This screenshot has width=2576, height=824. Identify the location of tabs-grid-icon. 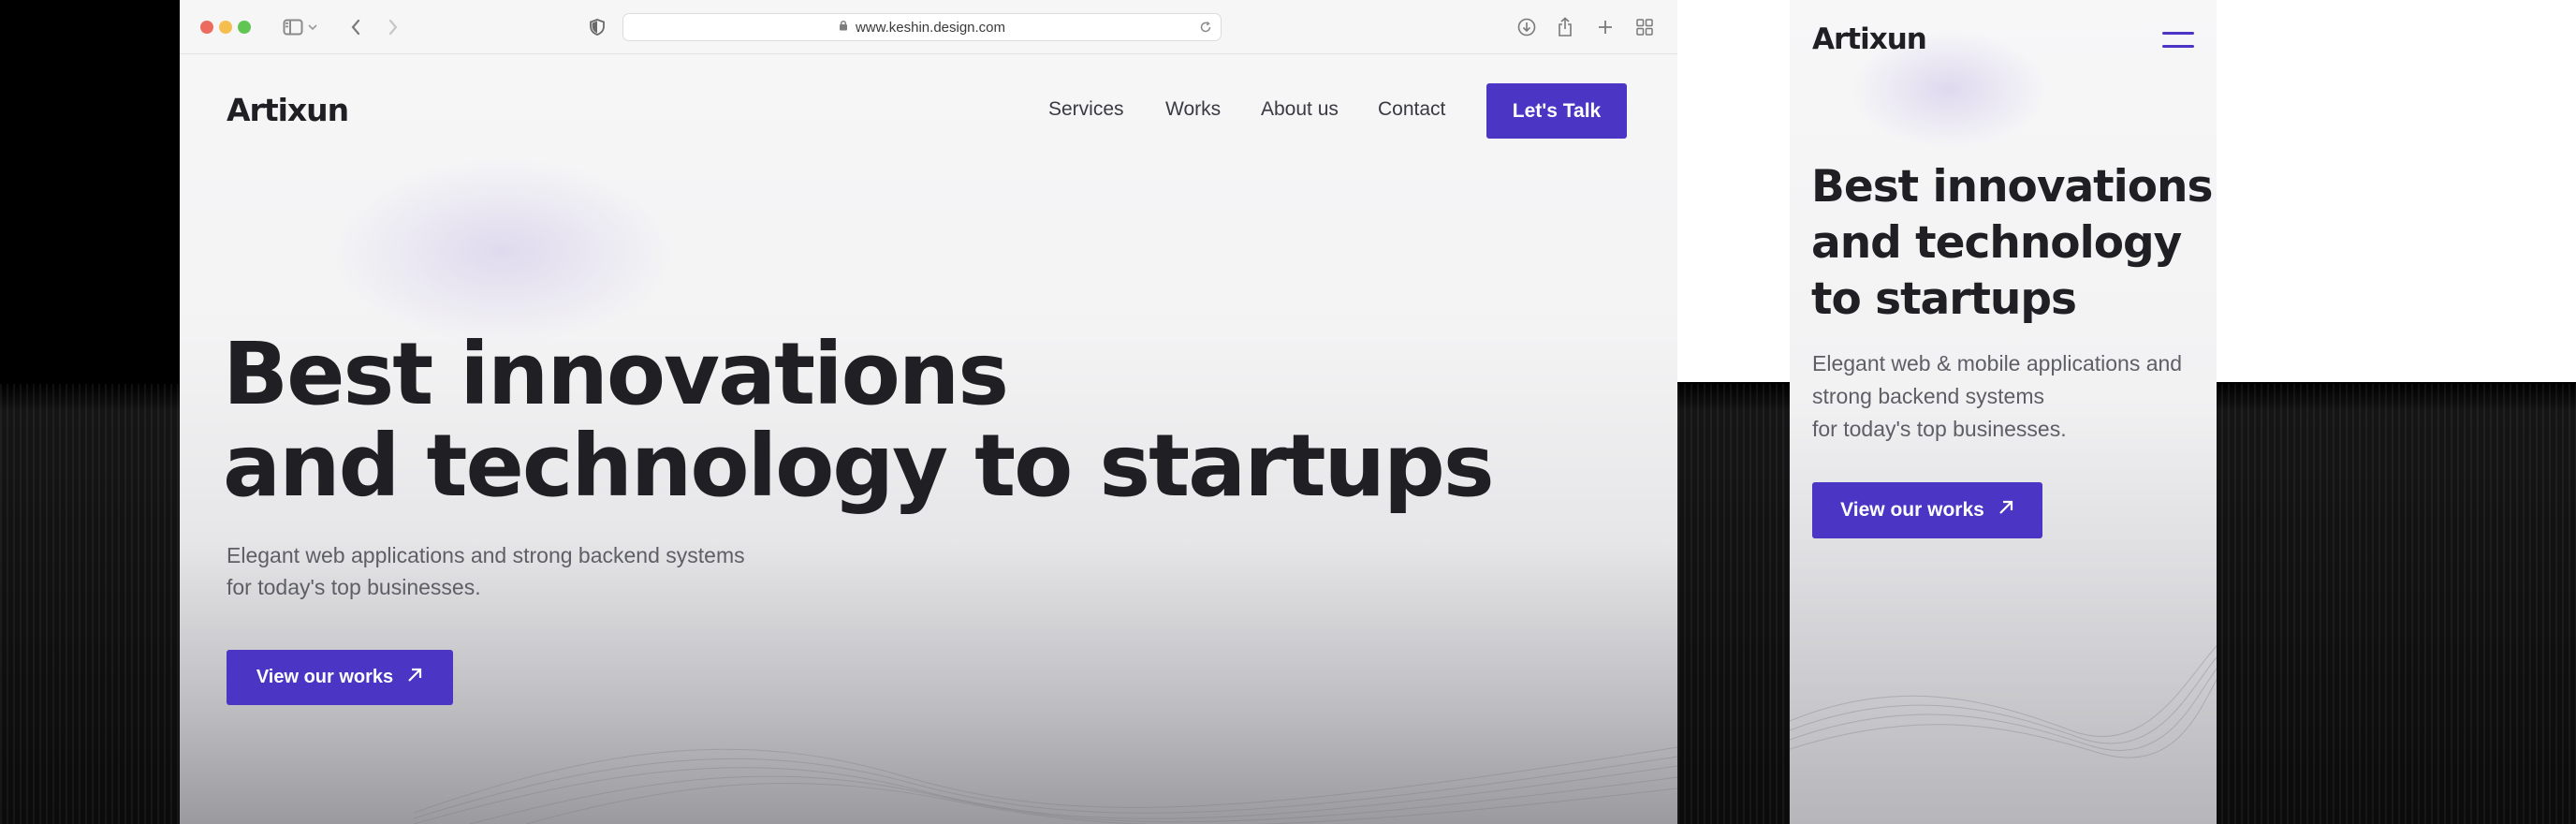
(1644, 27).